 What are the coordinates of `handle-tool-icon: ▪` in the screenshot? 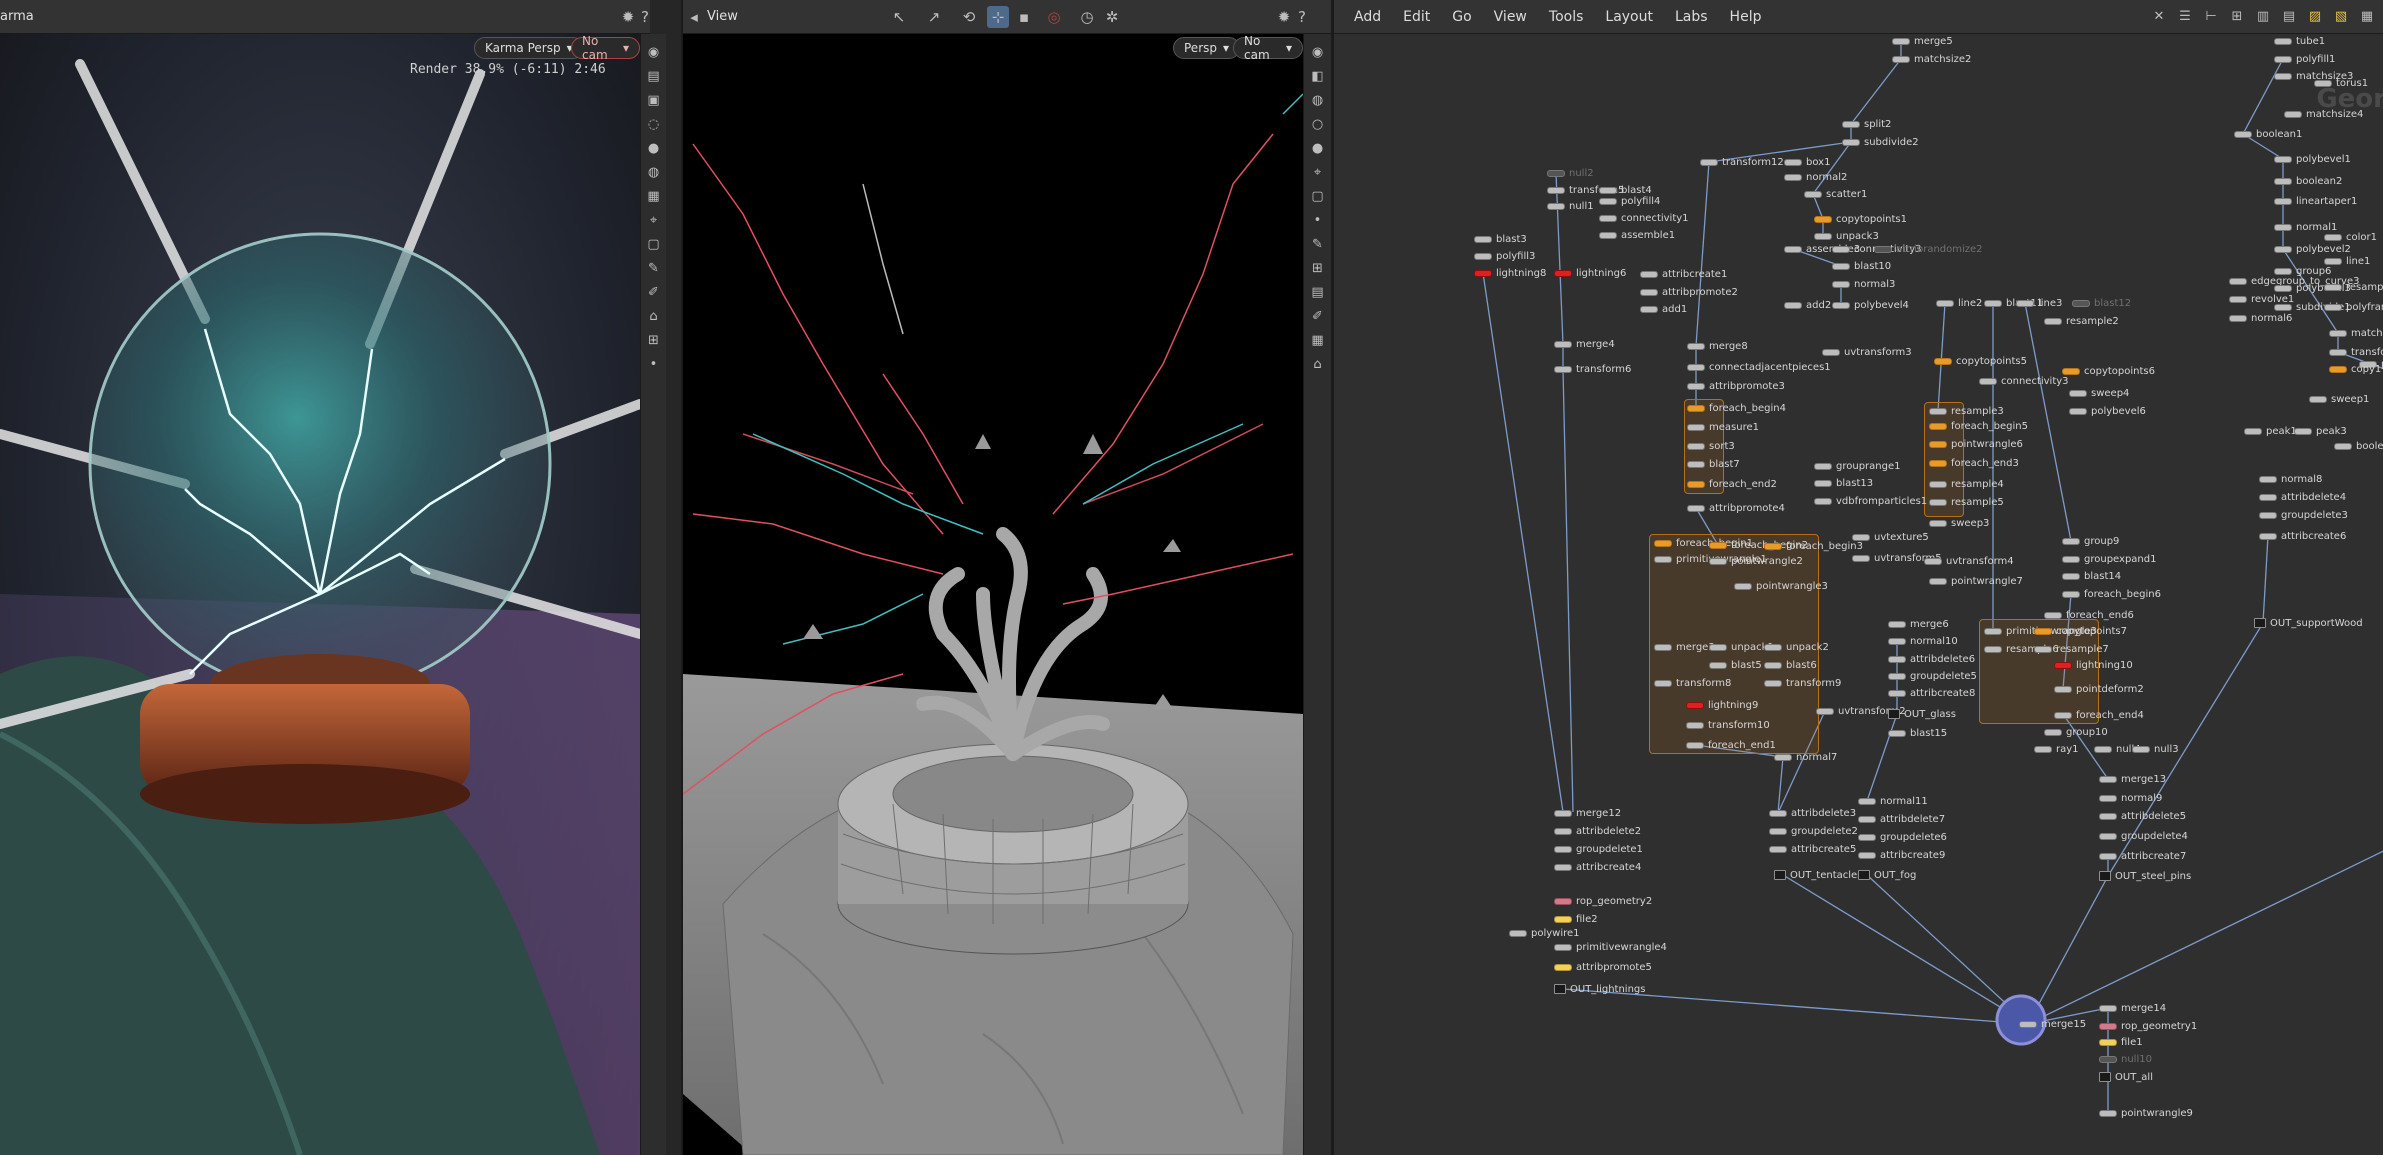 It's located at (1024, 17).